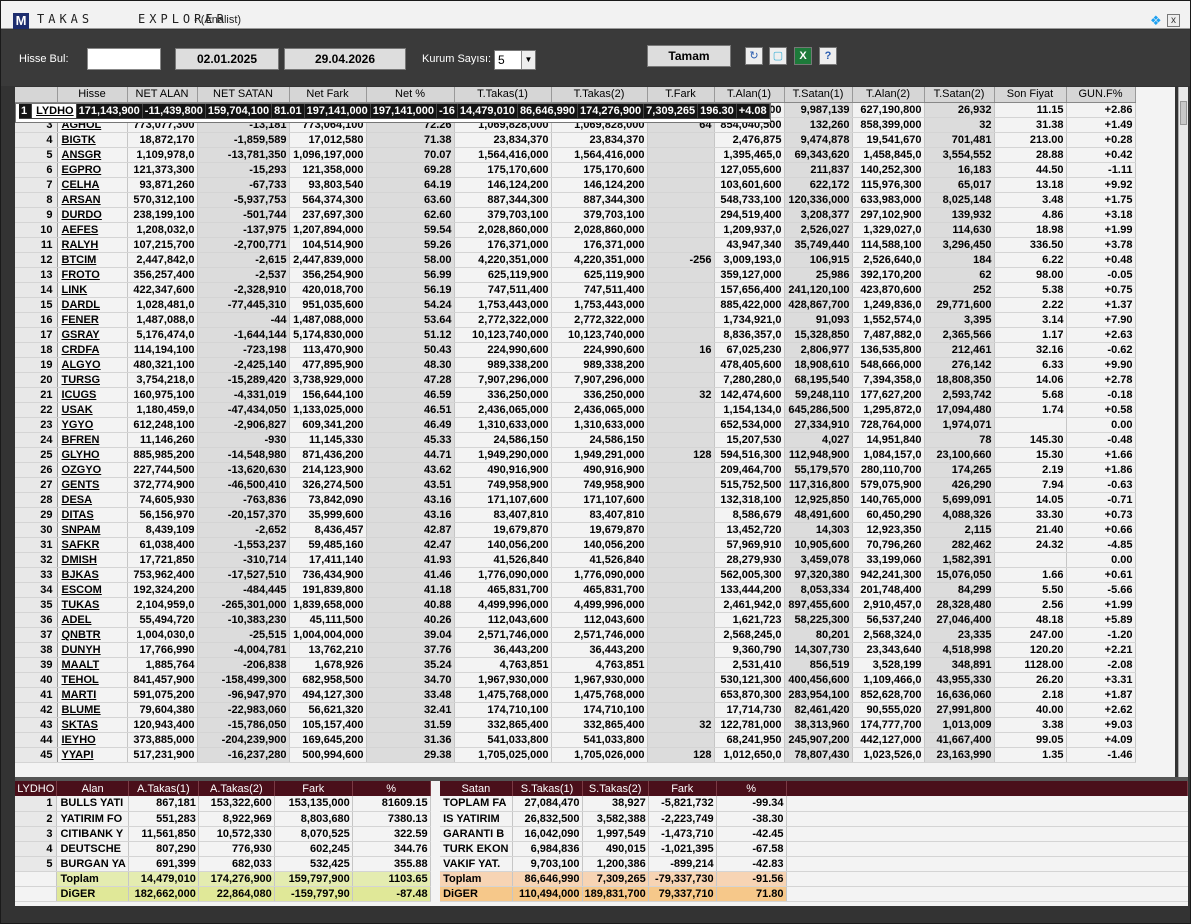 The image size is (1191, 924). What do you see at coordinates (92, 620) in the screenshot?
I see `stock-symbol-link: ADEL` at bounding box center [92, 620].